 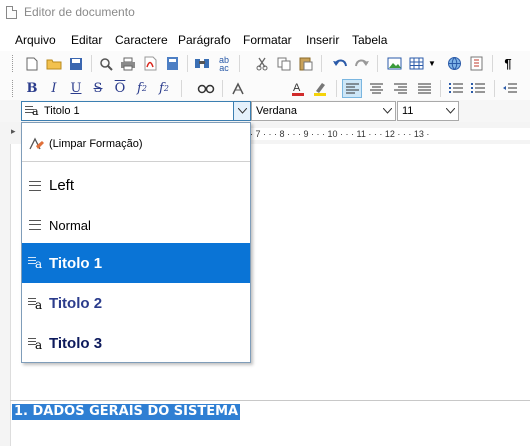 I want to click on cut-icon, so click(x=262, y=63).